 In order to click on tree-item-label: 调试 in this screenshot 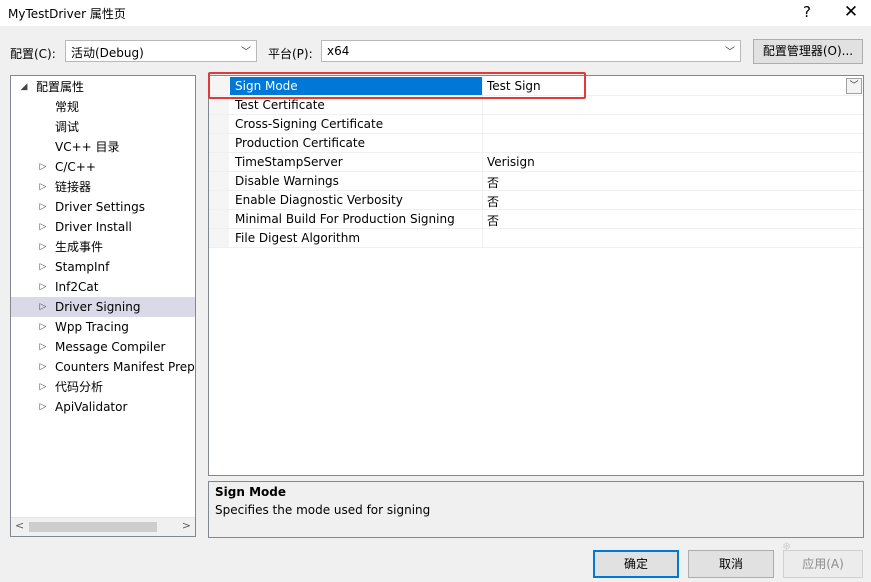, I will do `click(67, 127)`.